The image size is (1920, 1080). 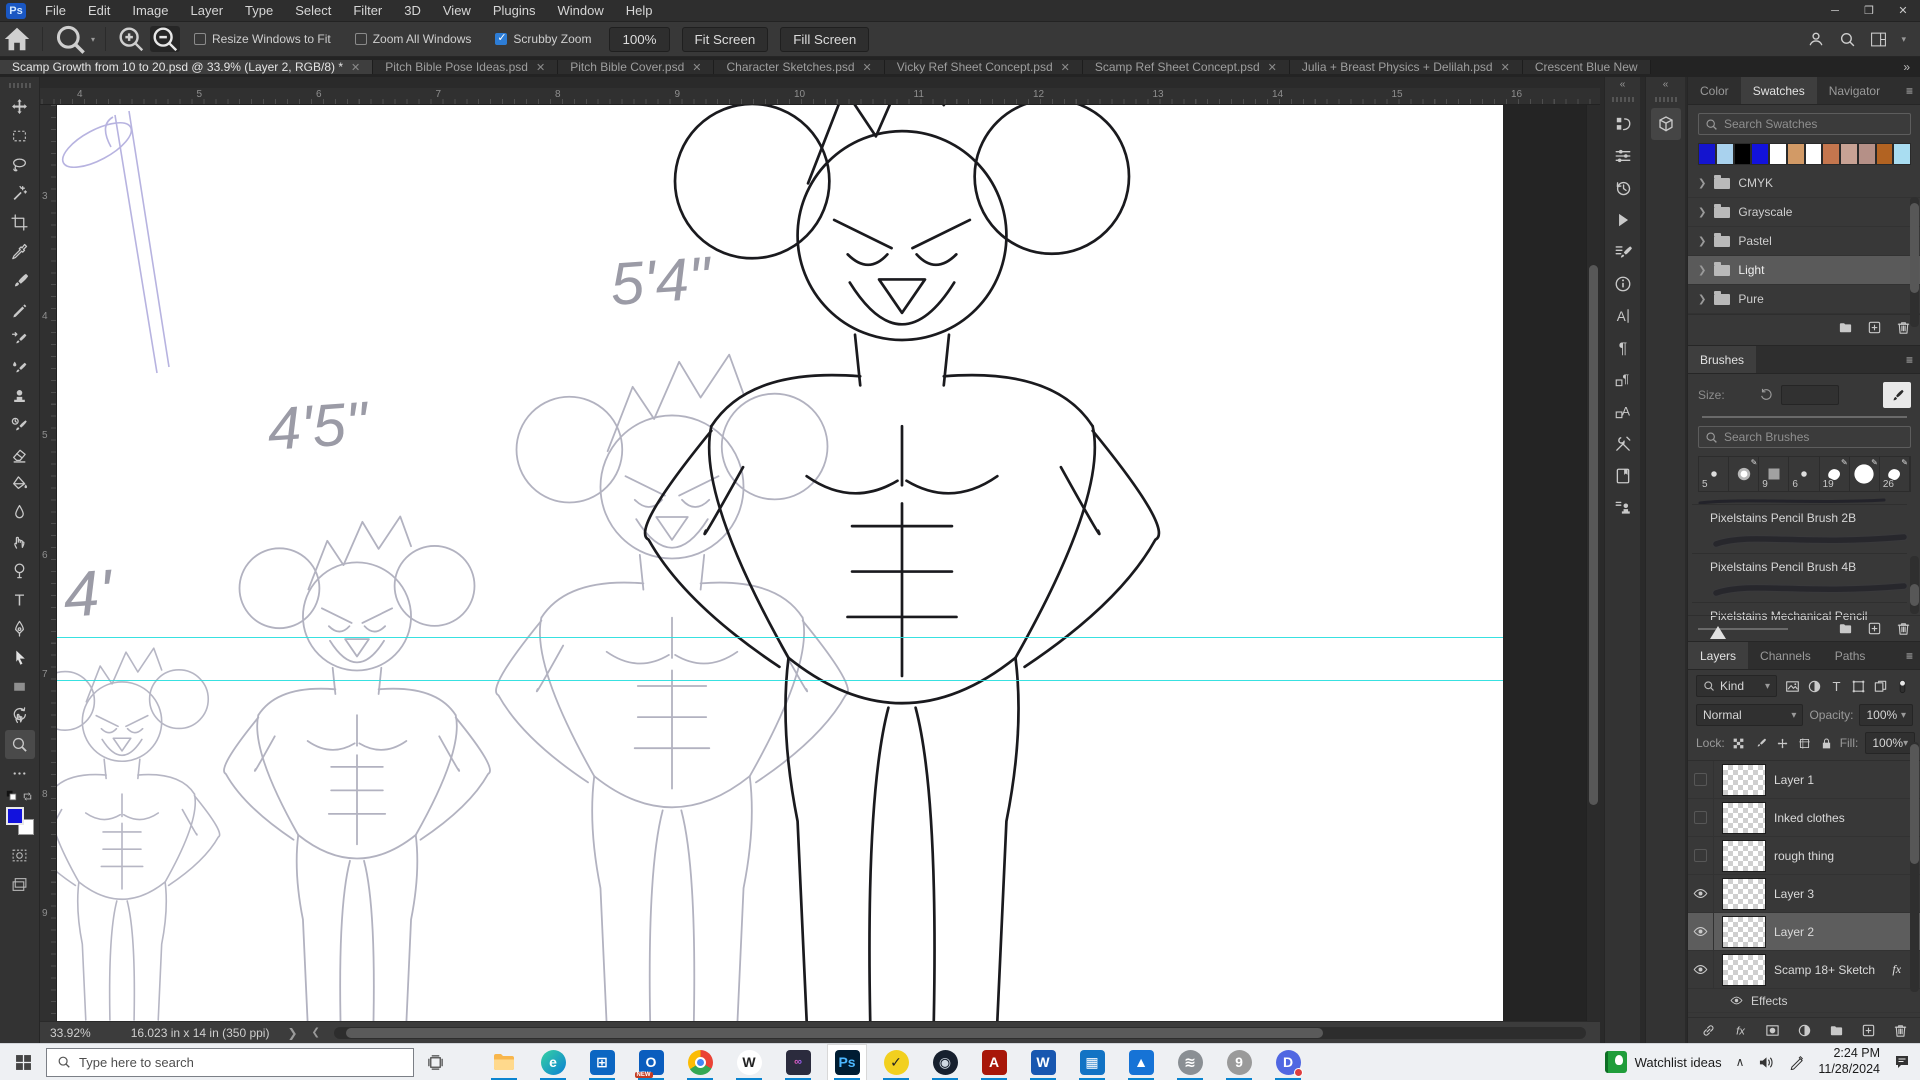 I want to click on filter-toggle-icon, so click(x=1902, y=686).